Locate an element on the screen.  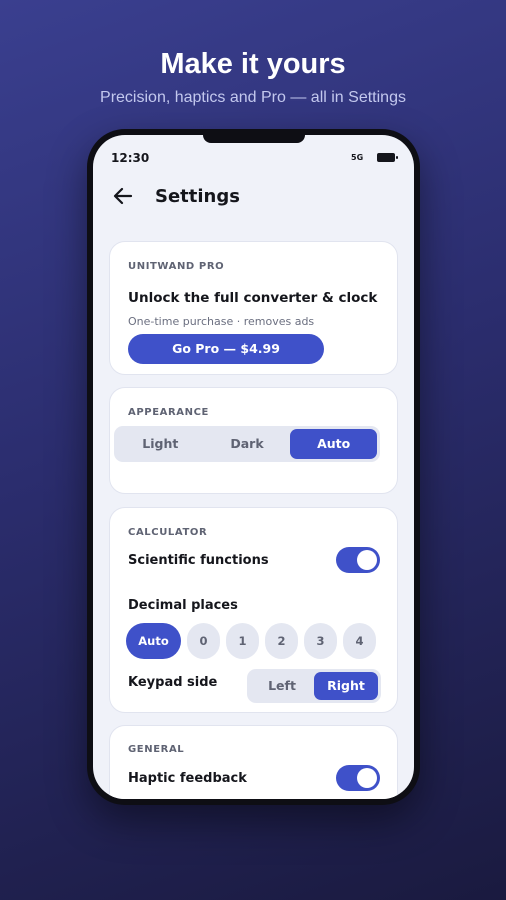
decimal-places-chips: Auto 0 1 2 3 4 is located at coordinates (254, 641).